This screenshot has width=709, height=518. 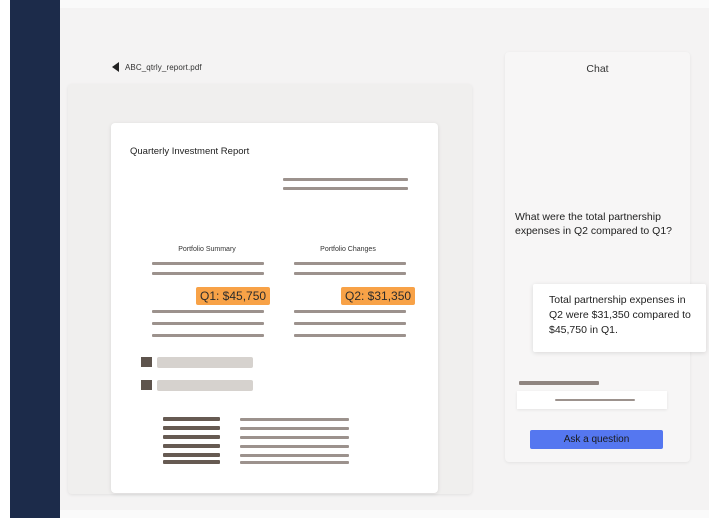 I want to click on document-title: Quarterly Investment Report, so click(x=190, y=151).